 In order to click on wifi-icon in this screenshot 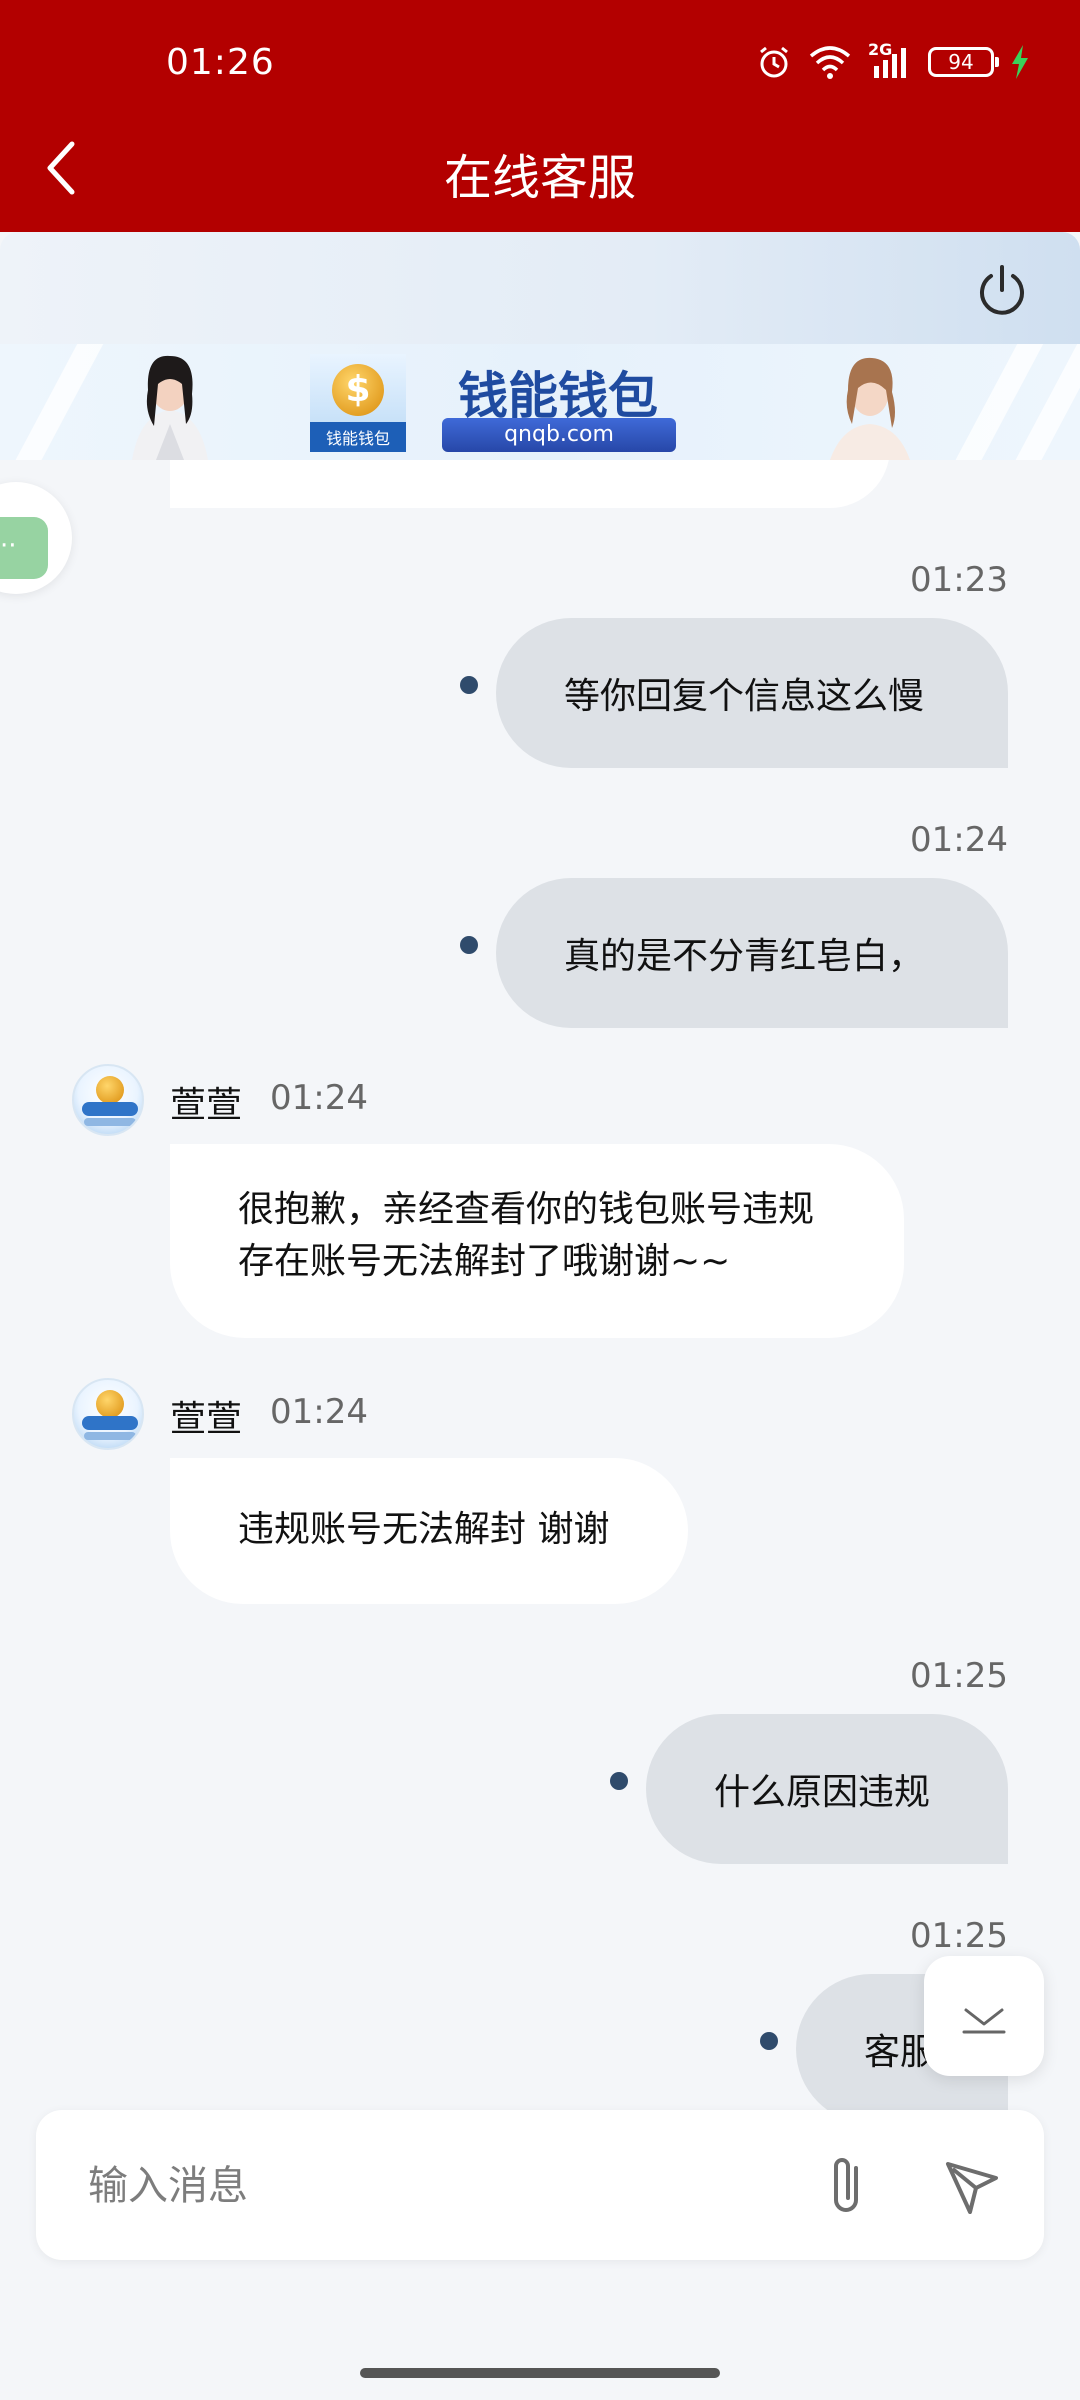, I will do `click(830, 62)`.